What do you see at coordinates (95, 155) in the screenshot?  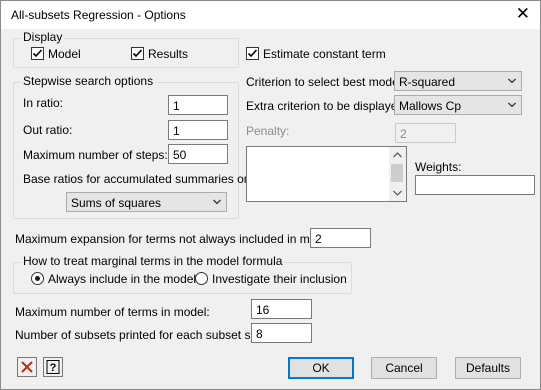 I see `max-steps-label: Maximum number of steps:` at bounding box center [95, 155].